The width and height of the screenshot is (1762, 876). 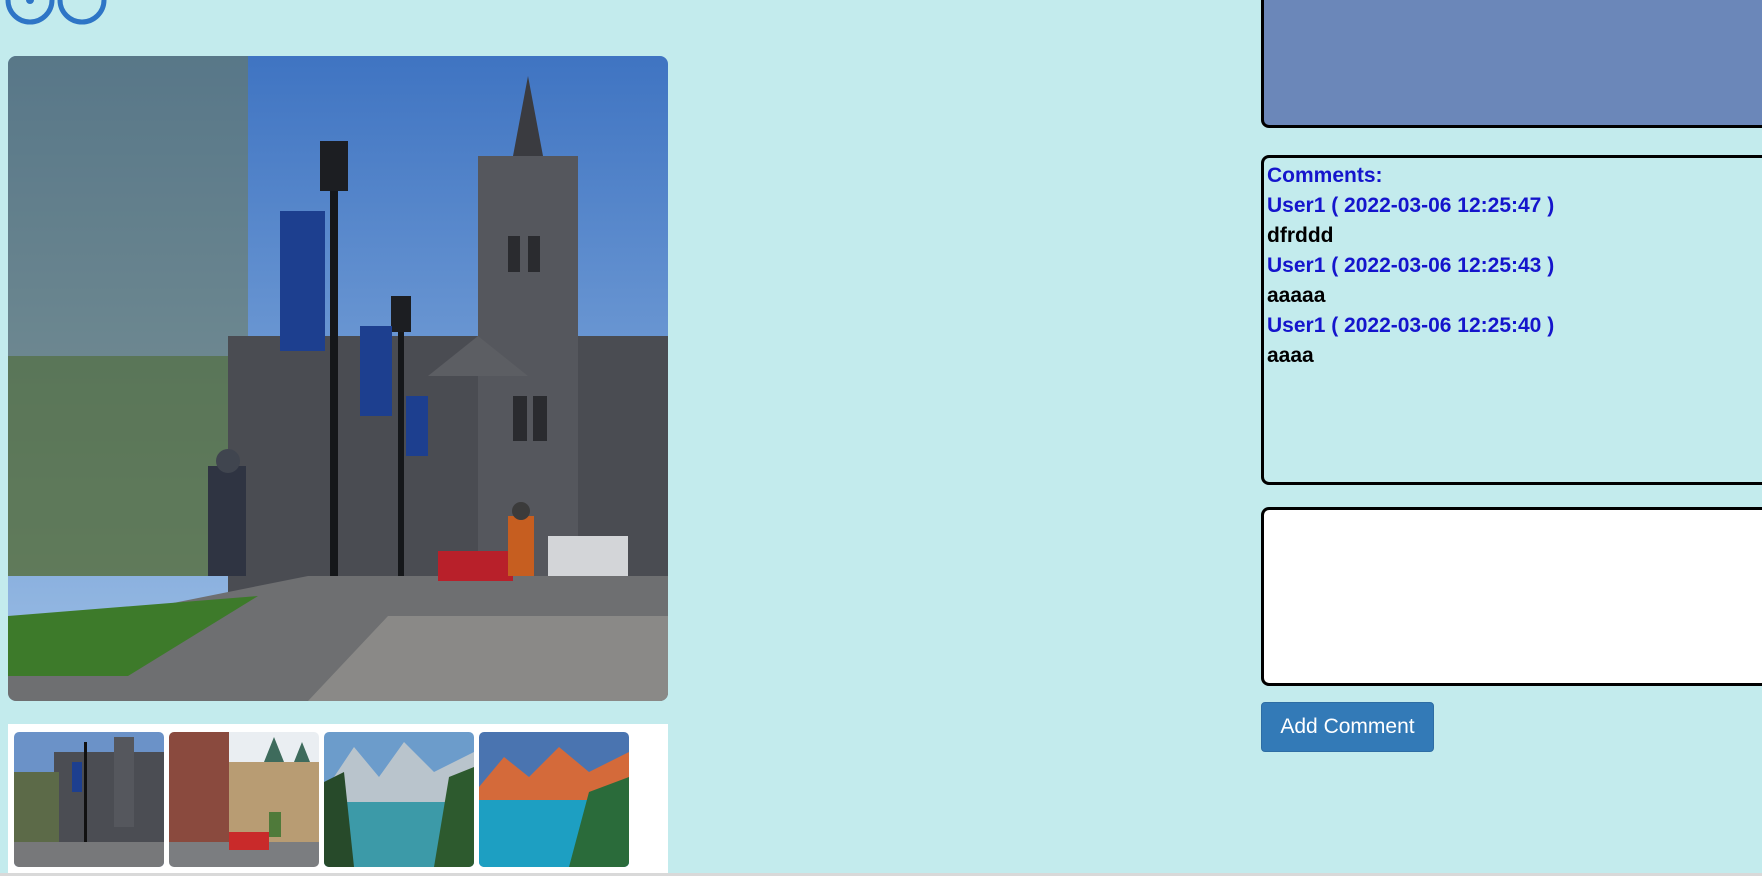 What do you see at coordinates (1300, 235) in the screenshot?
I see `comment-text: dfrddd` at bounding box center [1300, 235].